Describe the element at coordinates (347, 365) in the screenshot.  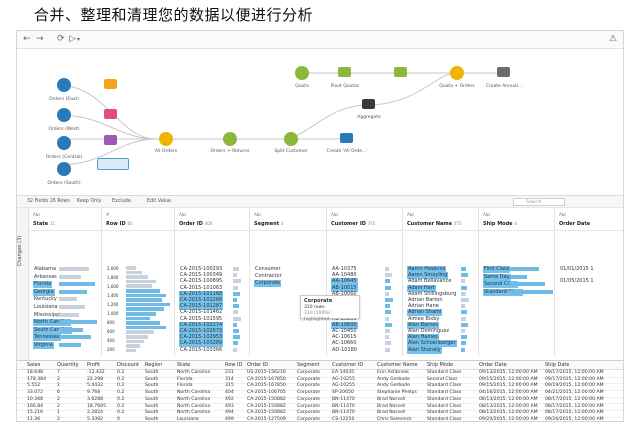
I see `grid-column-header: Customer ID` at that location.